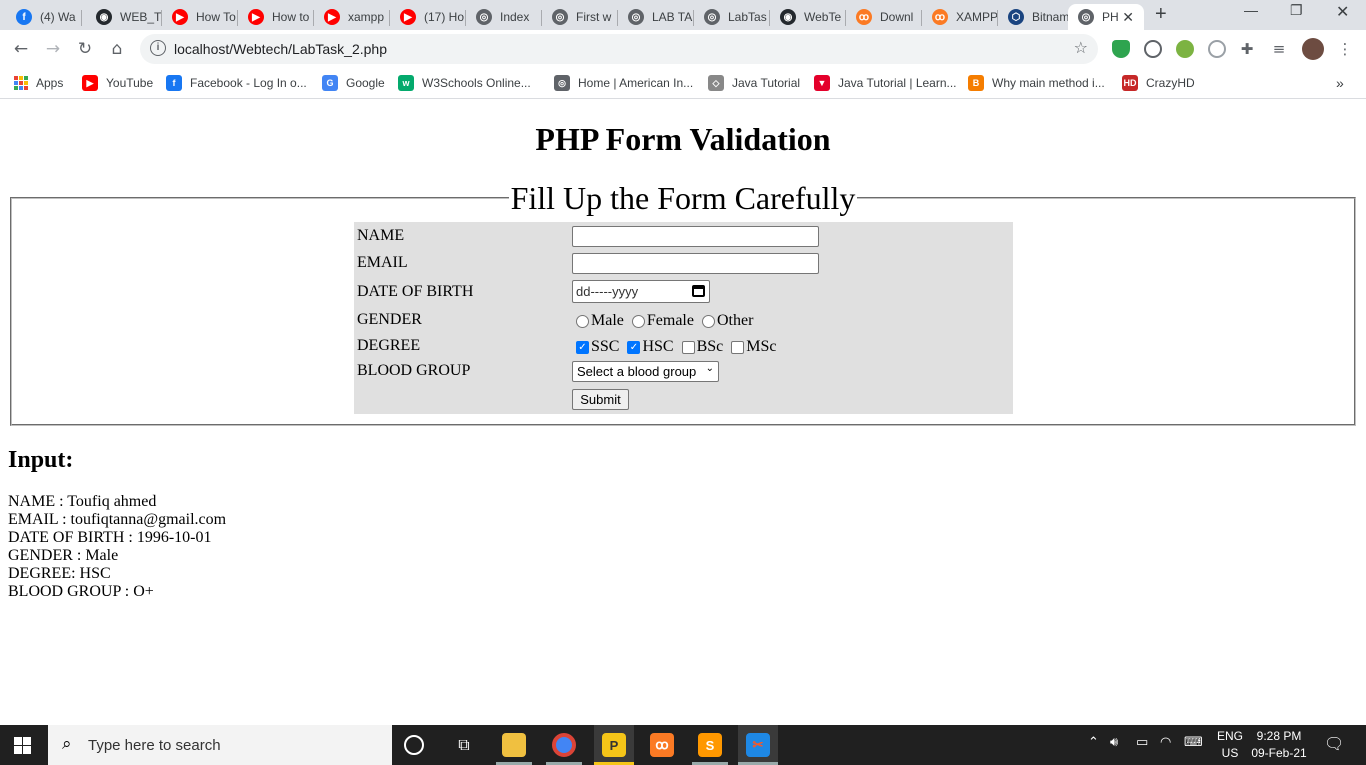 The image size is (1366, 765). Describe the element at coordinates (641, 291) in the screenshot. I see `dob-input: dd-----yyyy` at that location.